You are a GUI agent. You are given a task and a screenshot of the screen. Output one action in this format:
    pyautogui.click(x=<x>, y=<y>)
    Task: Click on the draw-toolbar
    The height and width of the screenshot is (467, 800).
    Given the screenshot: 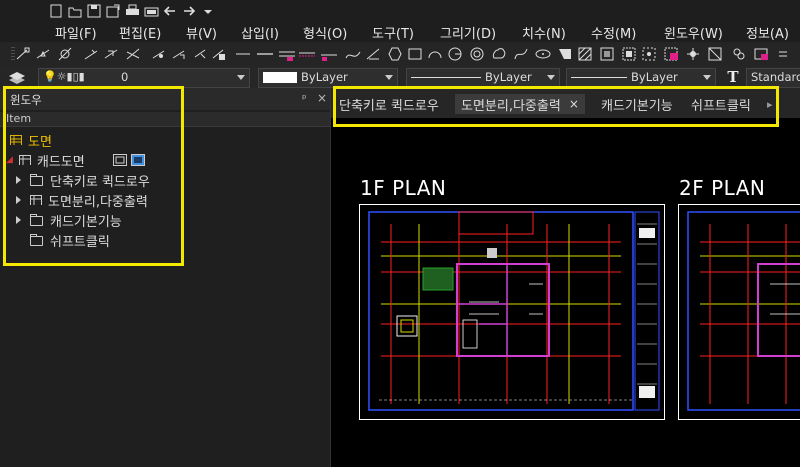 What is the action you would take?
    pyautogui.click(x=400, y=54)
    